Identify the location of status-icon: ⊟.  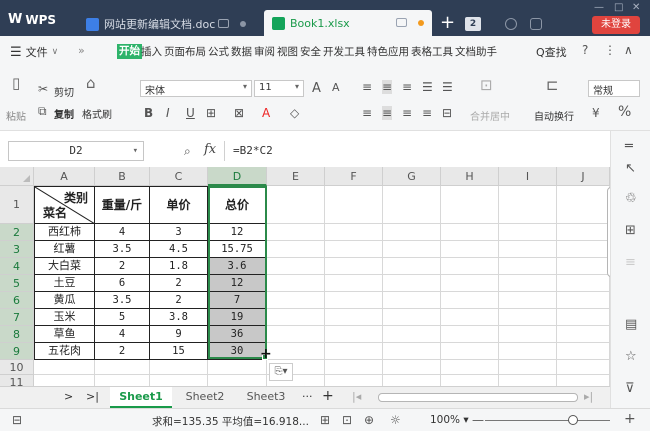
(17, 420).